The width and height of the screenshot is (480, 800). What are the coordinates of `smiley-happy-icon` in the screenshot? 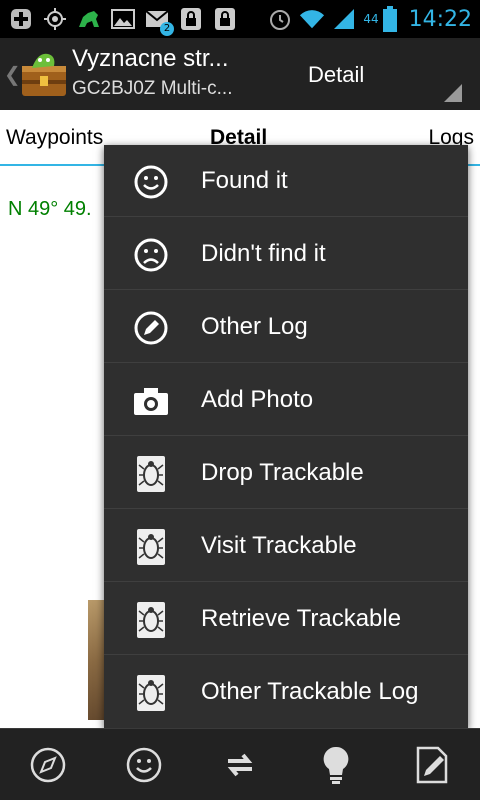 It's located at (151, 182).